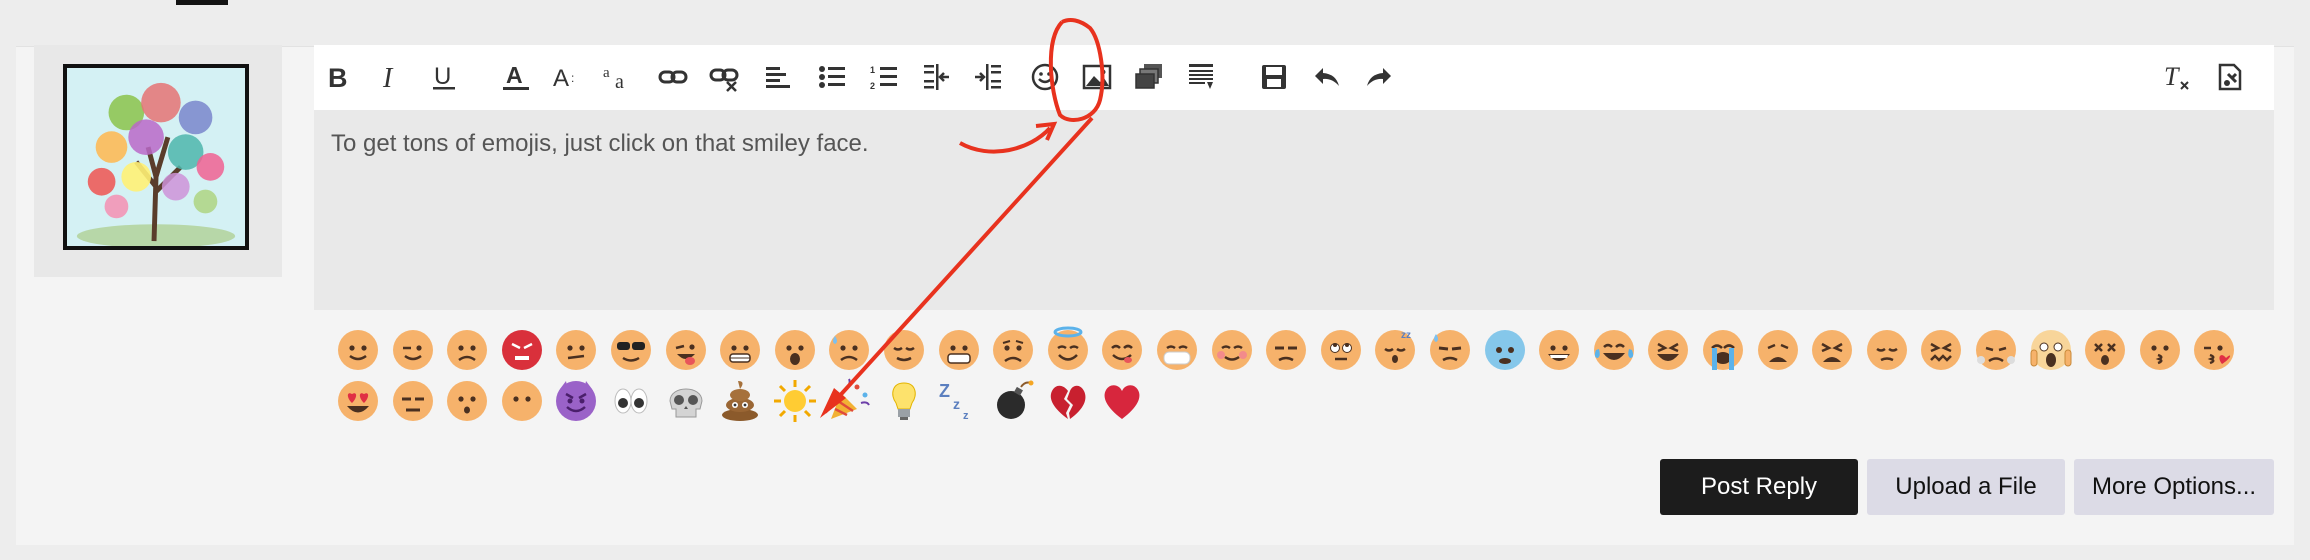 This screenshot has width=2310, height=560. Describe the element at coordinates (631, 401) in the screenshot. I see `emoji-eyes` at that location.